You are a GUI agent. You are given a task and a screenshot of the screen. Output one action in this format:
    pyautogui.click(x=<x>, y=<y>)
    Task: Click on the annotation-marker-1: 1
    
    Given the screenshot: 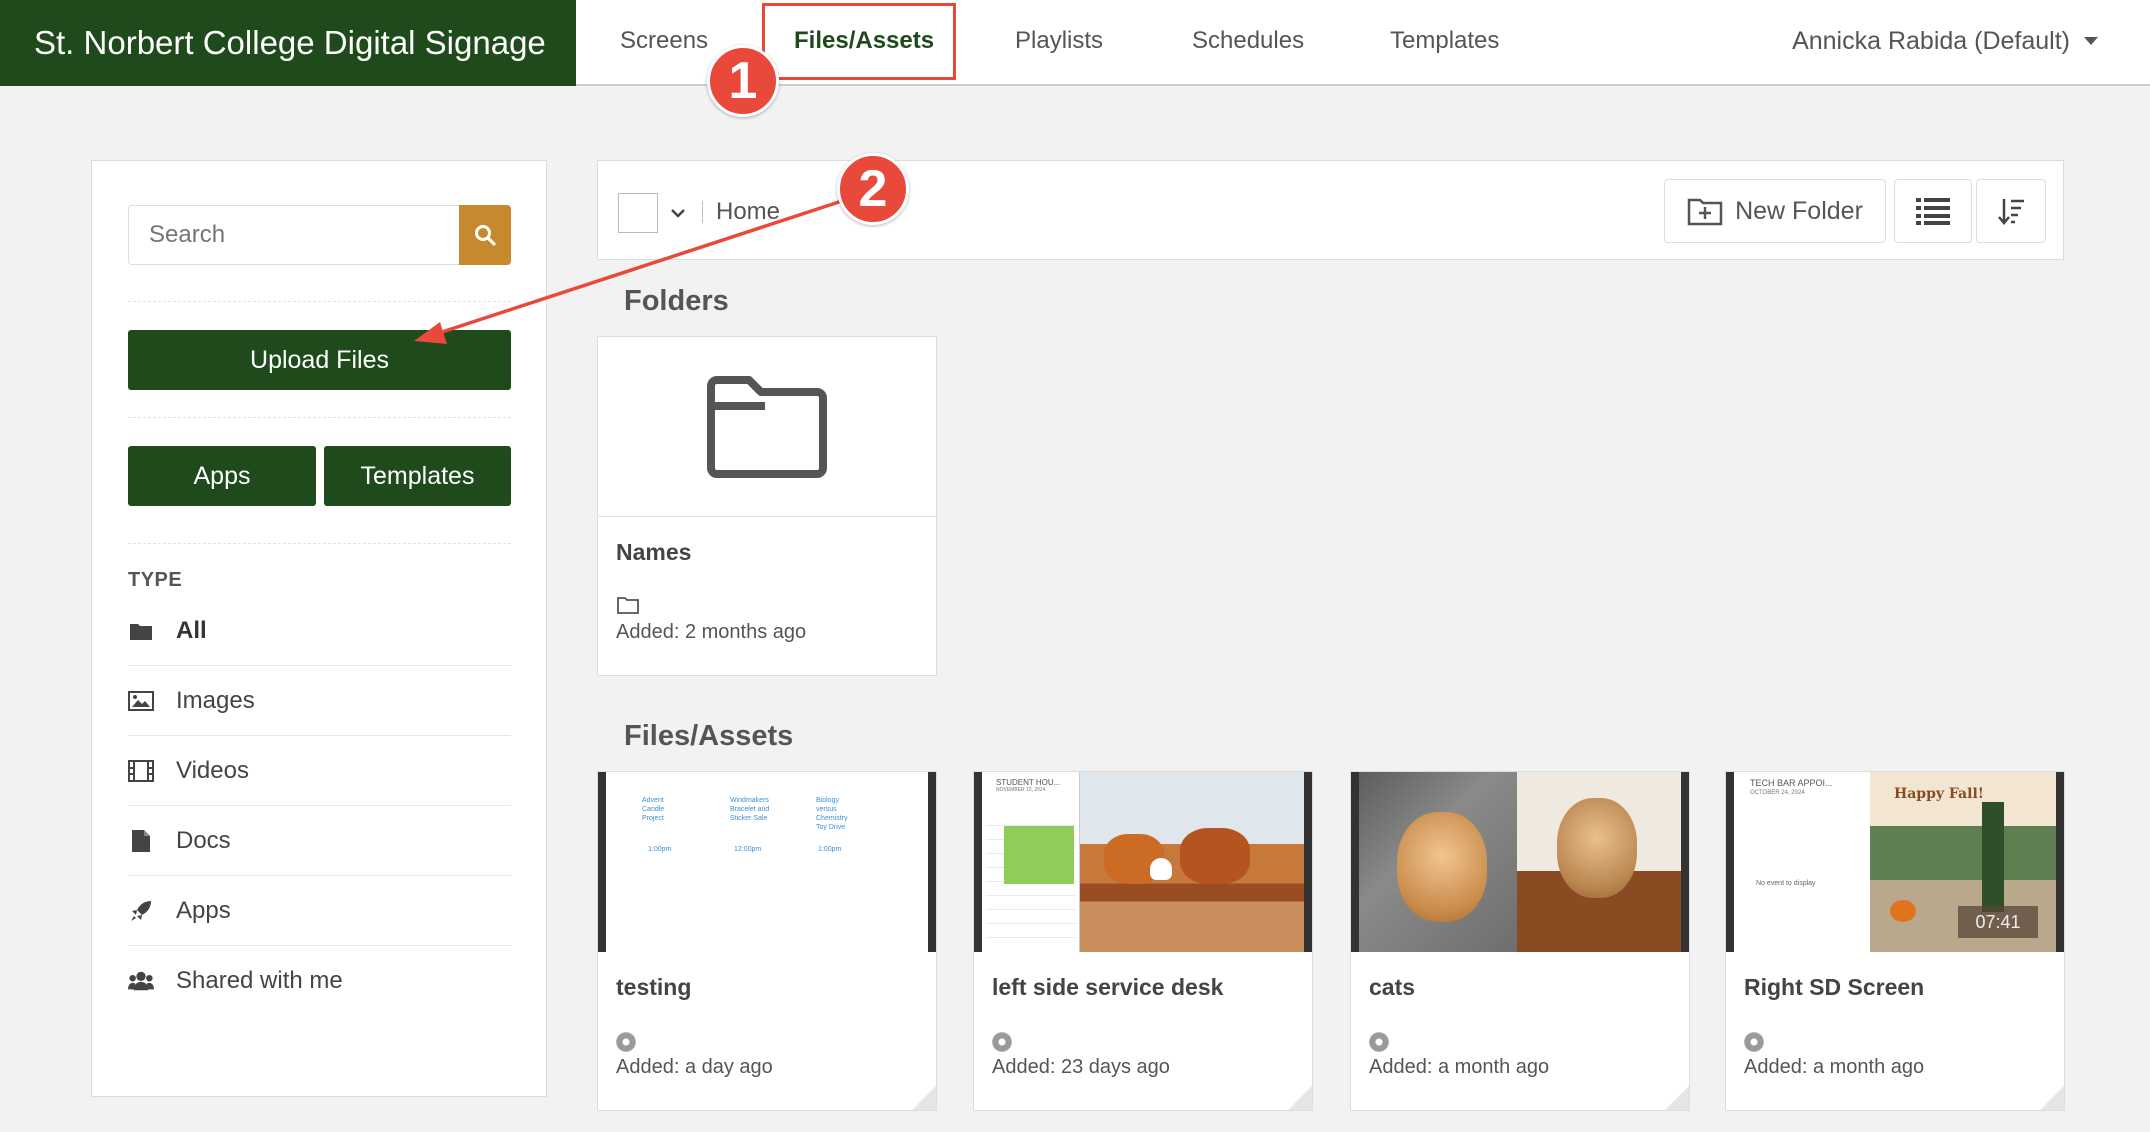 What is the action you would take?
    pyautogui.click(x=743, y=81)
    